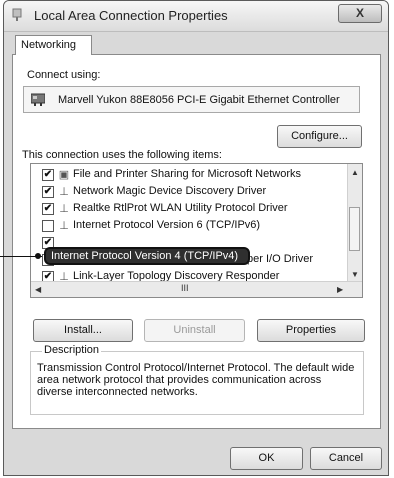  Describe the element at coordinates (38, 256) in the screenshot. I see `callout-dot` at that location.